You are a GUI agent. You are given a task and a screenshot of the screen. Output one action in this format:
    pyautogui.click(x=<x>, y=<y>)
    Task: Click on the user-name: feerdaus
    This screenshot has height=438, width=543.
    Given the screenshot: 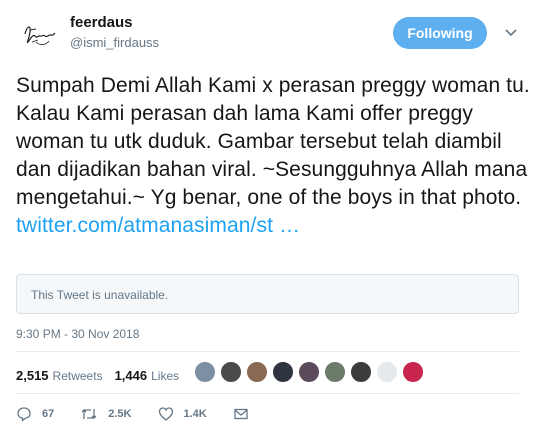 What is the action you would take?
    pyautogui.click(x=101, y=22)
    